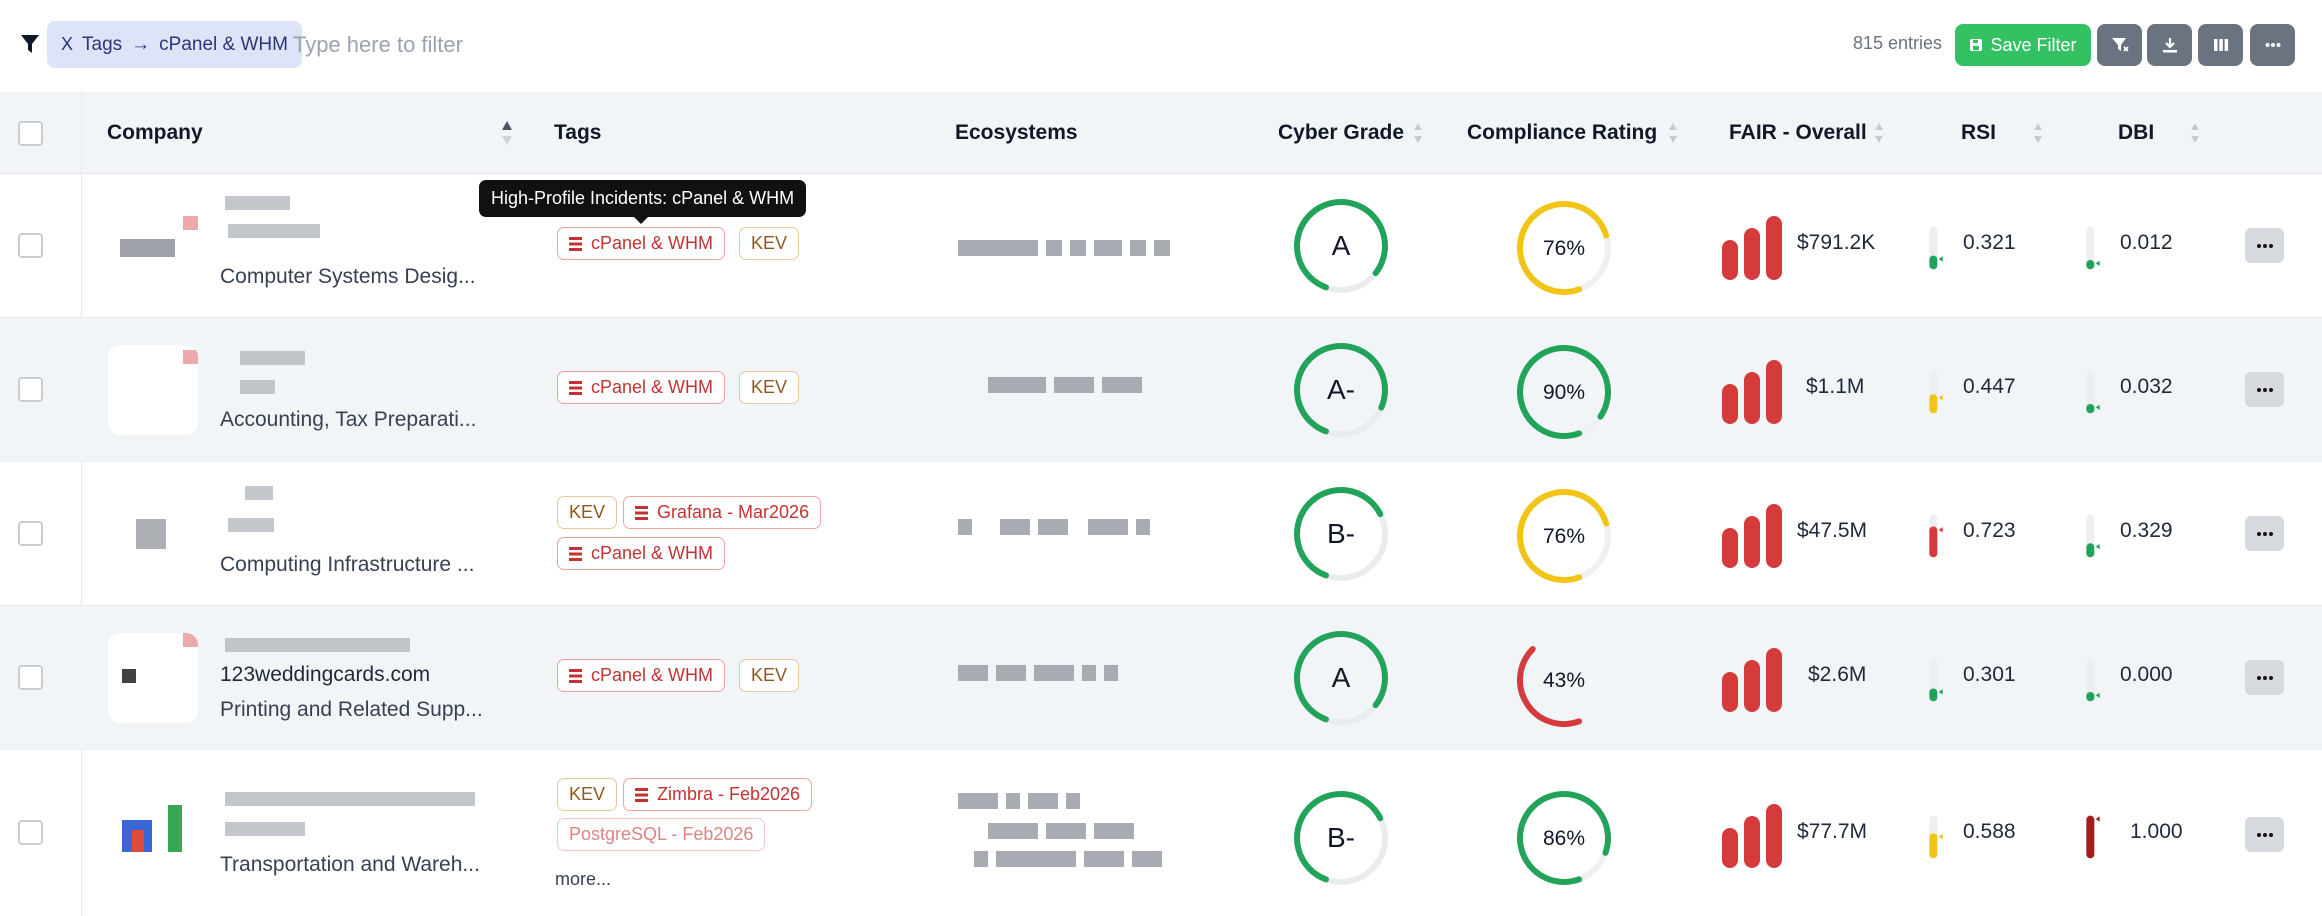  Describe the element at coordinates (1798, 133) in the screenshot. I see `column-header-fair-overall: FAIR - Overall` at that location.